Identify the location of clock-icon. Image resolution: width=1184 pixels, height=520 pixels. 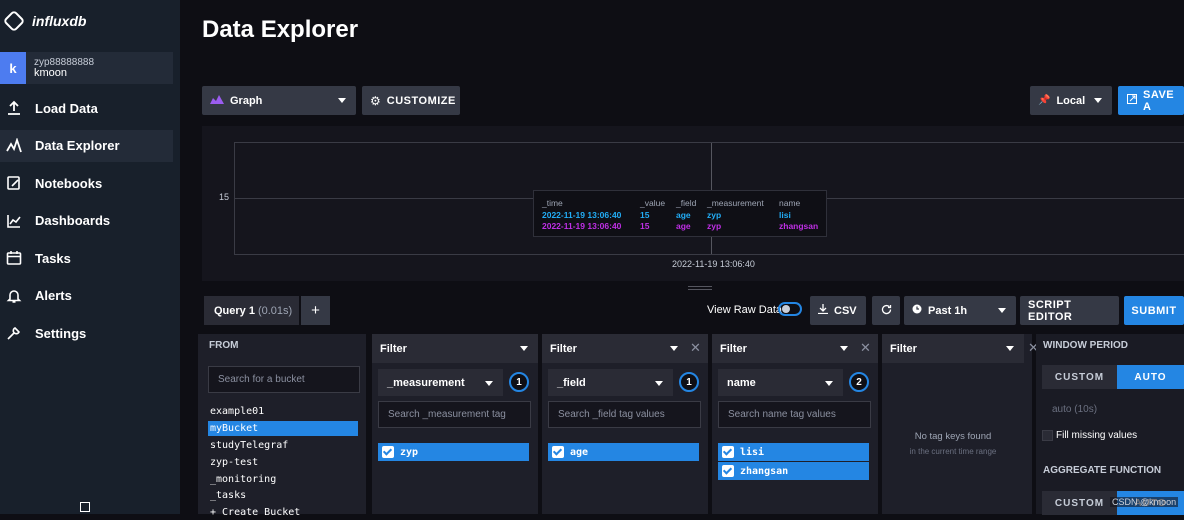
(917, 310).